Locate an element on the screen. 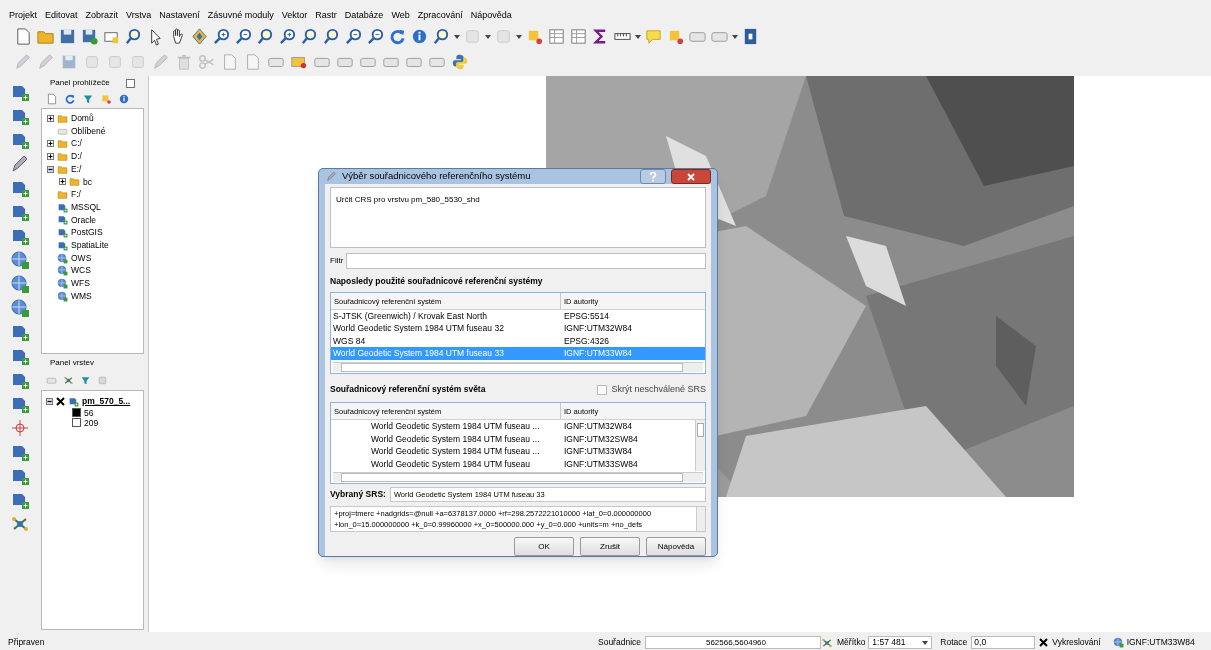 This screenshot has height=650, width=1211. tree-item: MSSQL is located at coordinates (86, 207).